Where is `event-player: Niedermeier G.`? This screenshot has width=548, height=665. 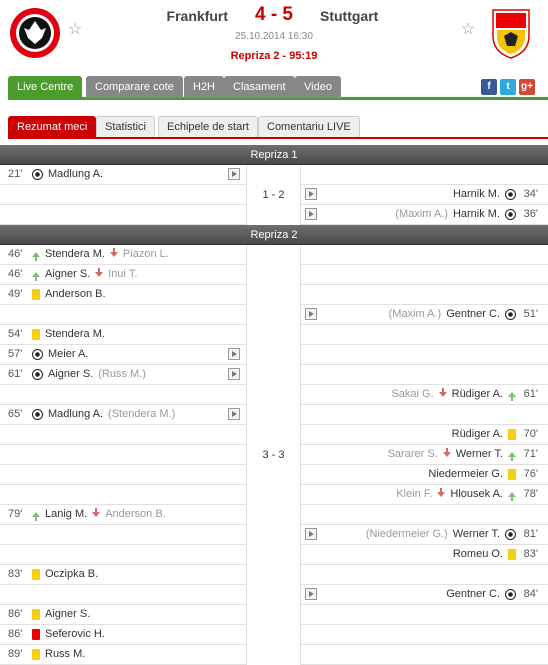
event-player: Niedermeier G. is located at coordinates (465, 474).